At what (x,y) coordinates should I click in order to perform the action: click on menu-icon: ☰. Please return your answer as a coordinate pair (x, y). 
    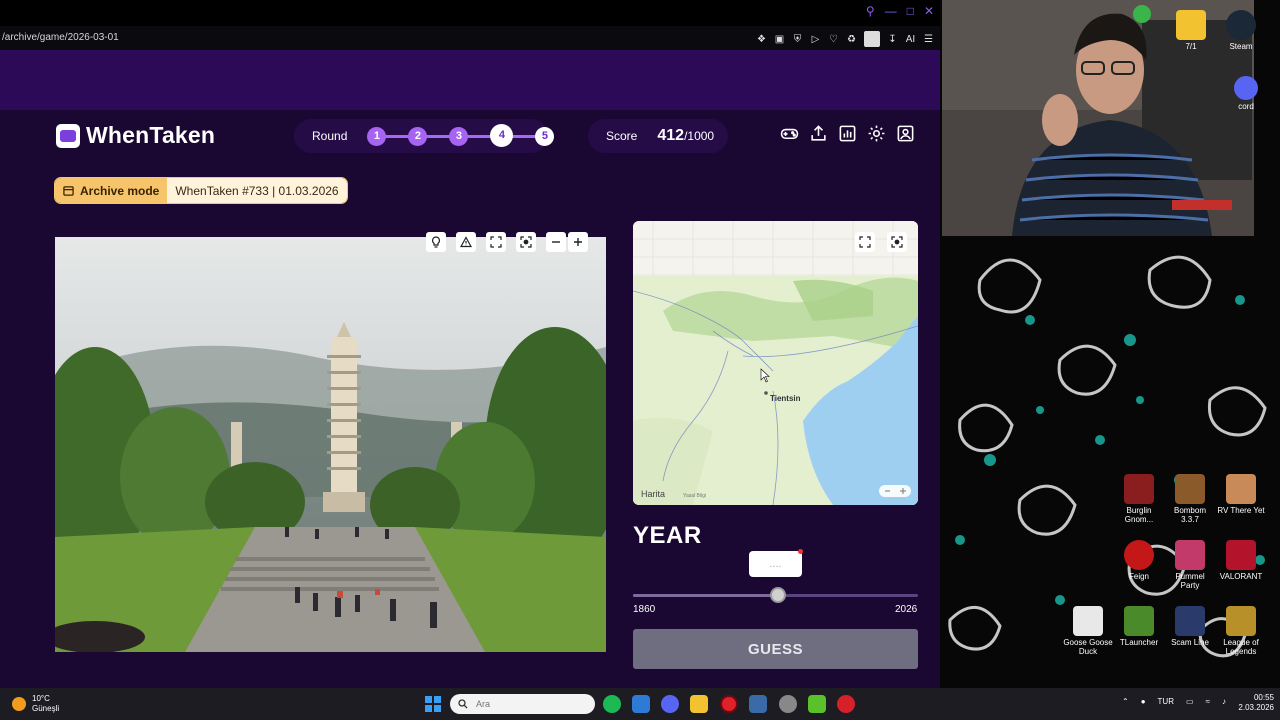
    Looking at the image, I should click on (928, 39).